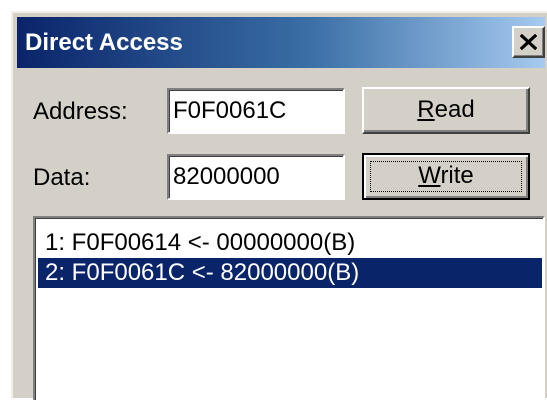 Image resolution: width=547 pixels, height=400 pixels. I want to click on write-button-label: Write, so click(446, 175).